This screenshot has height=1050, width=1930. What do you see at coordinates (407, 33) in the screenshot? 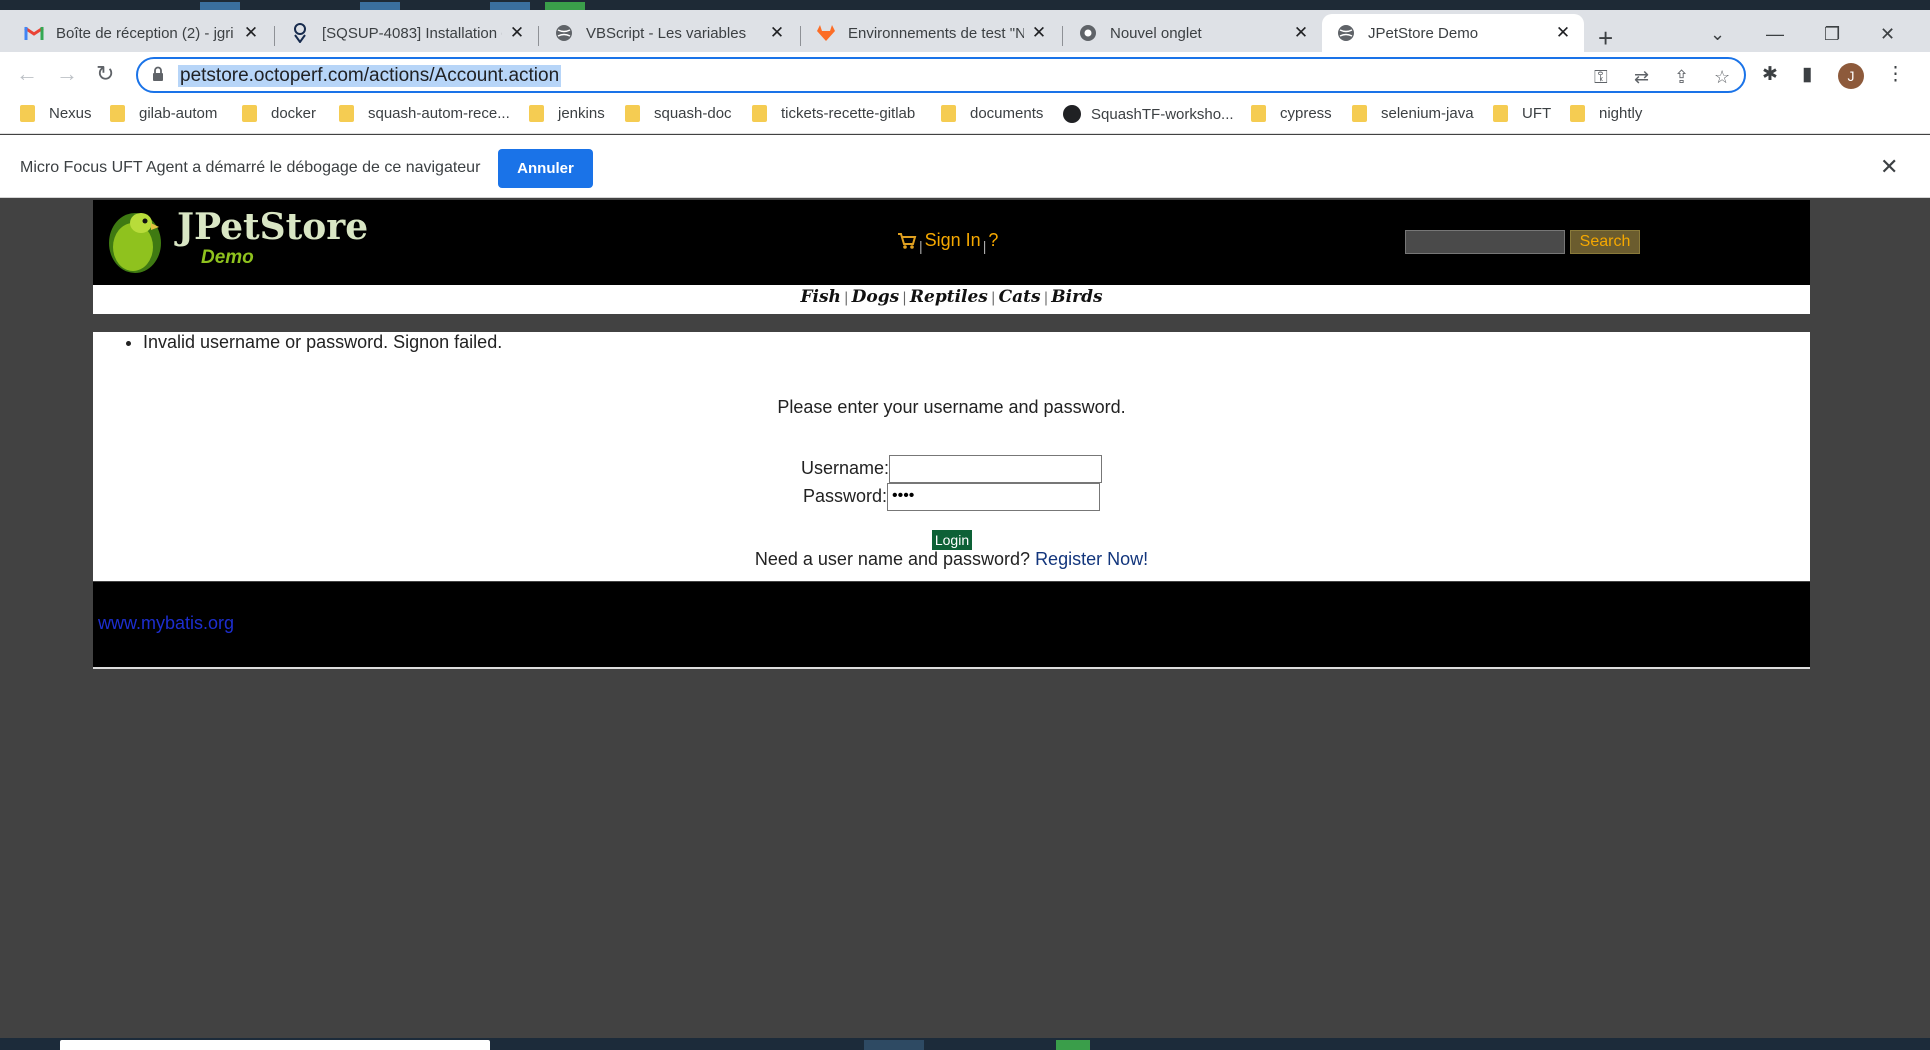
I see `tab-jira: [SQSUP-4083] Installation d ✕` at bounding box center [407, 33].